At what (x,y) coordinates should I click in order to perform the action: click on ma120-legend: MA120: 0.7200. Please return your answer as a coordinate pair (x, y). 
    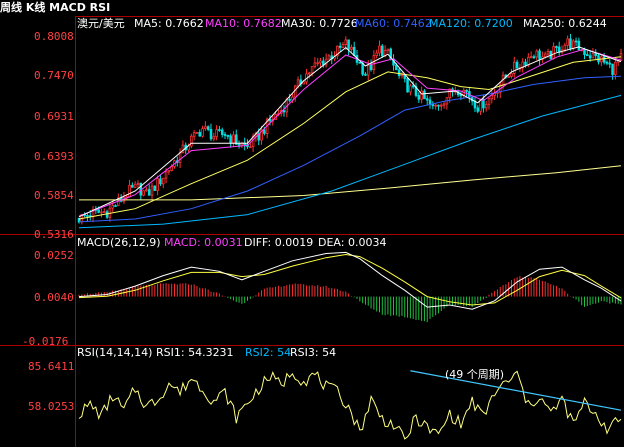
    Looking at the image, I should click on (471, 23).